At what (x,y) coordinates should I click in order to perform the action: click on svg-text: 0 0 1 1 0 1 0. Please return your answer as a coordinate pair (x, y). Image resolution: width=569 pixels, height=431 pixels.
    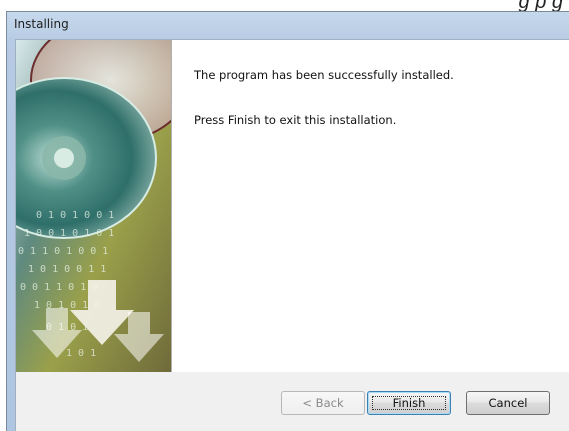
    Looking at the image, I should click on (59, 287).